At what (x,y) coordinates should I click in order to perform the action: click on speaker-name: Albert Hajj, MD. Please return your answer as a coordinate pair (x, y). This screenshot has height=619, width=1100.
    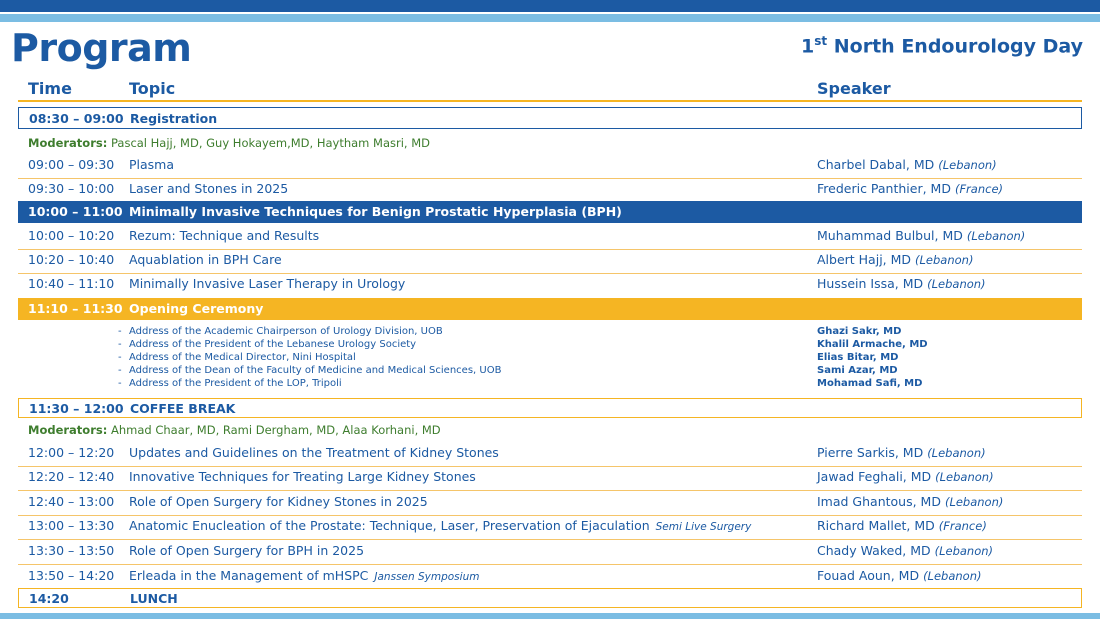
    Looking at the image, I should click on (864, 259).